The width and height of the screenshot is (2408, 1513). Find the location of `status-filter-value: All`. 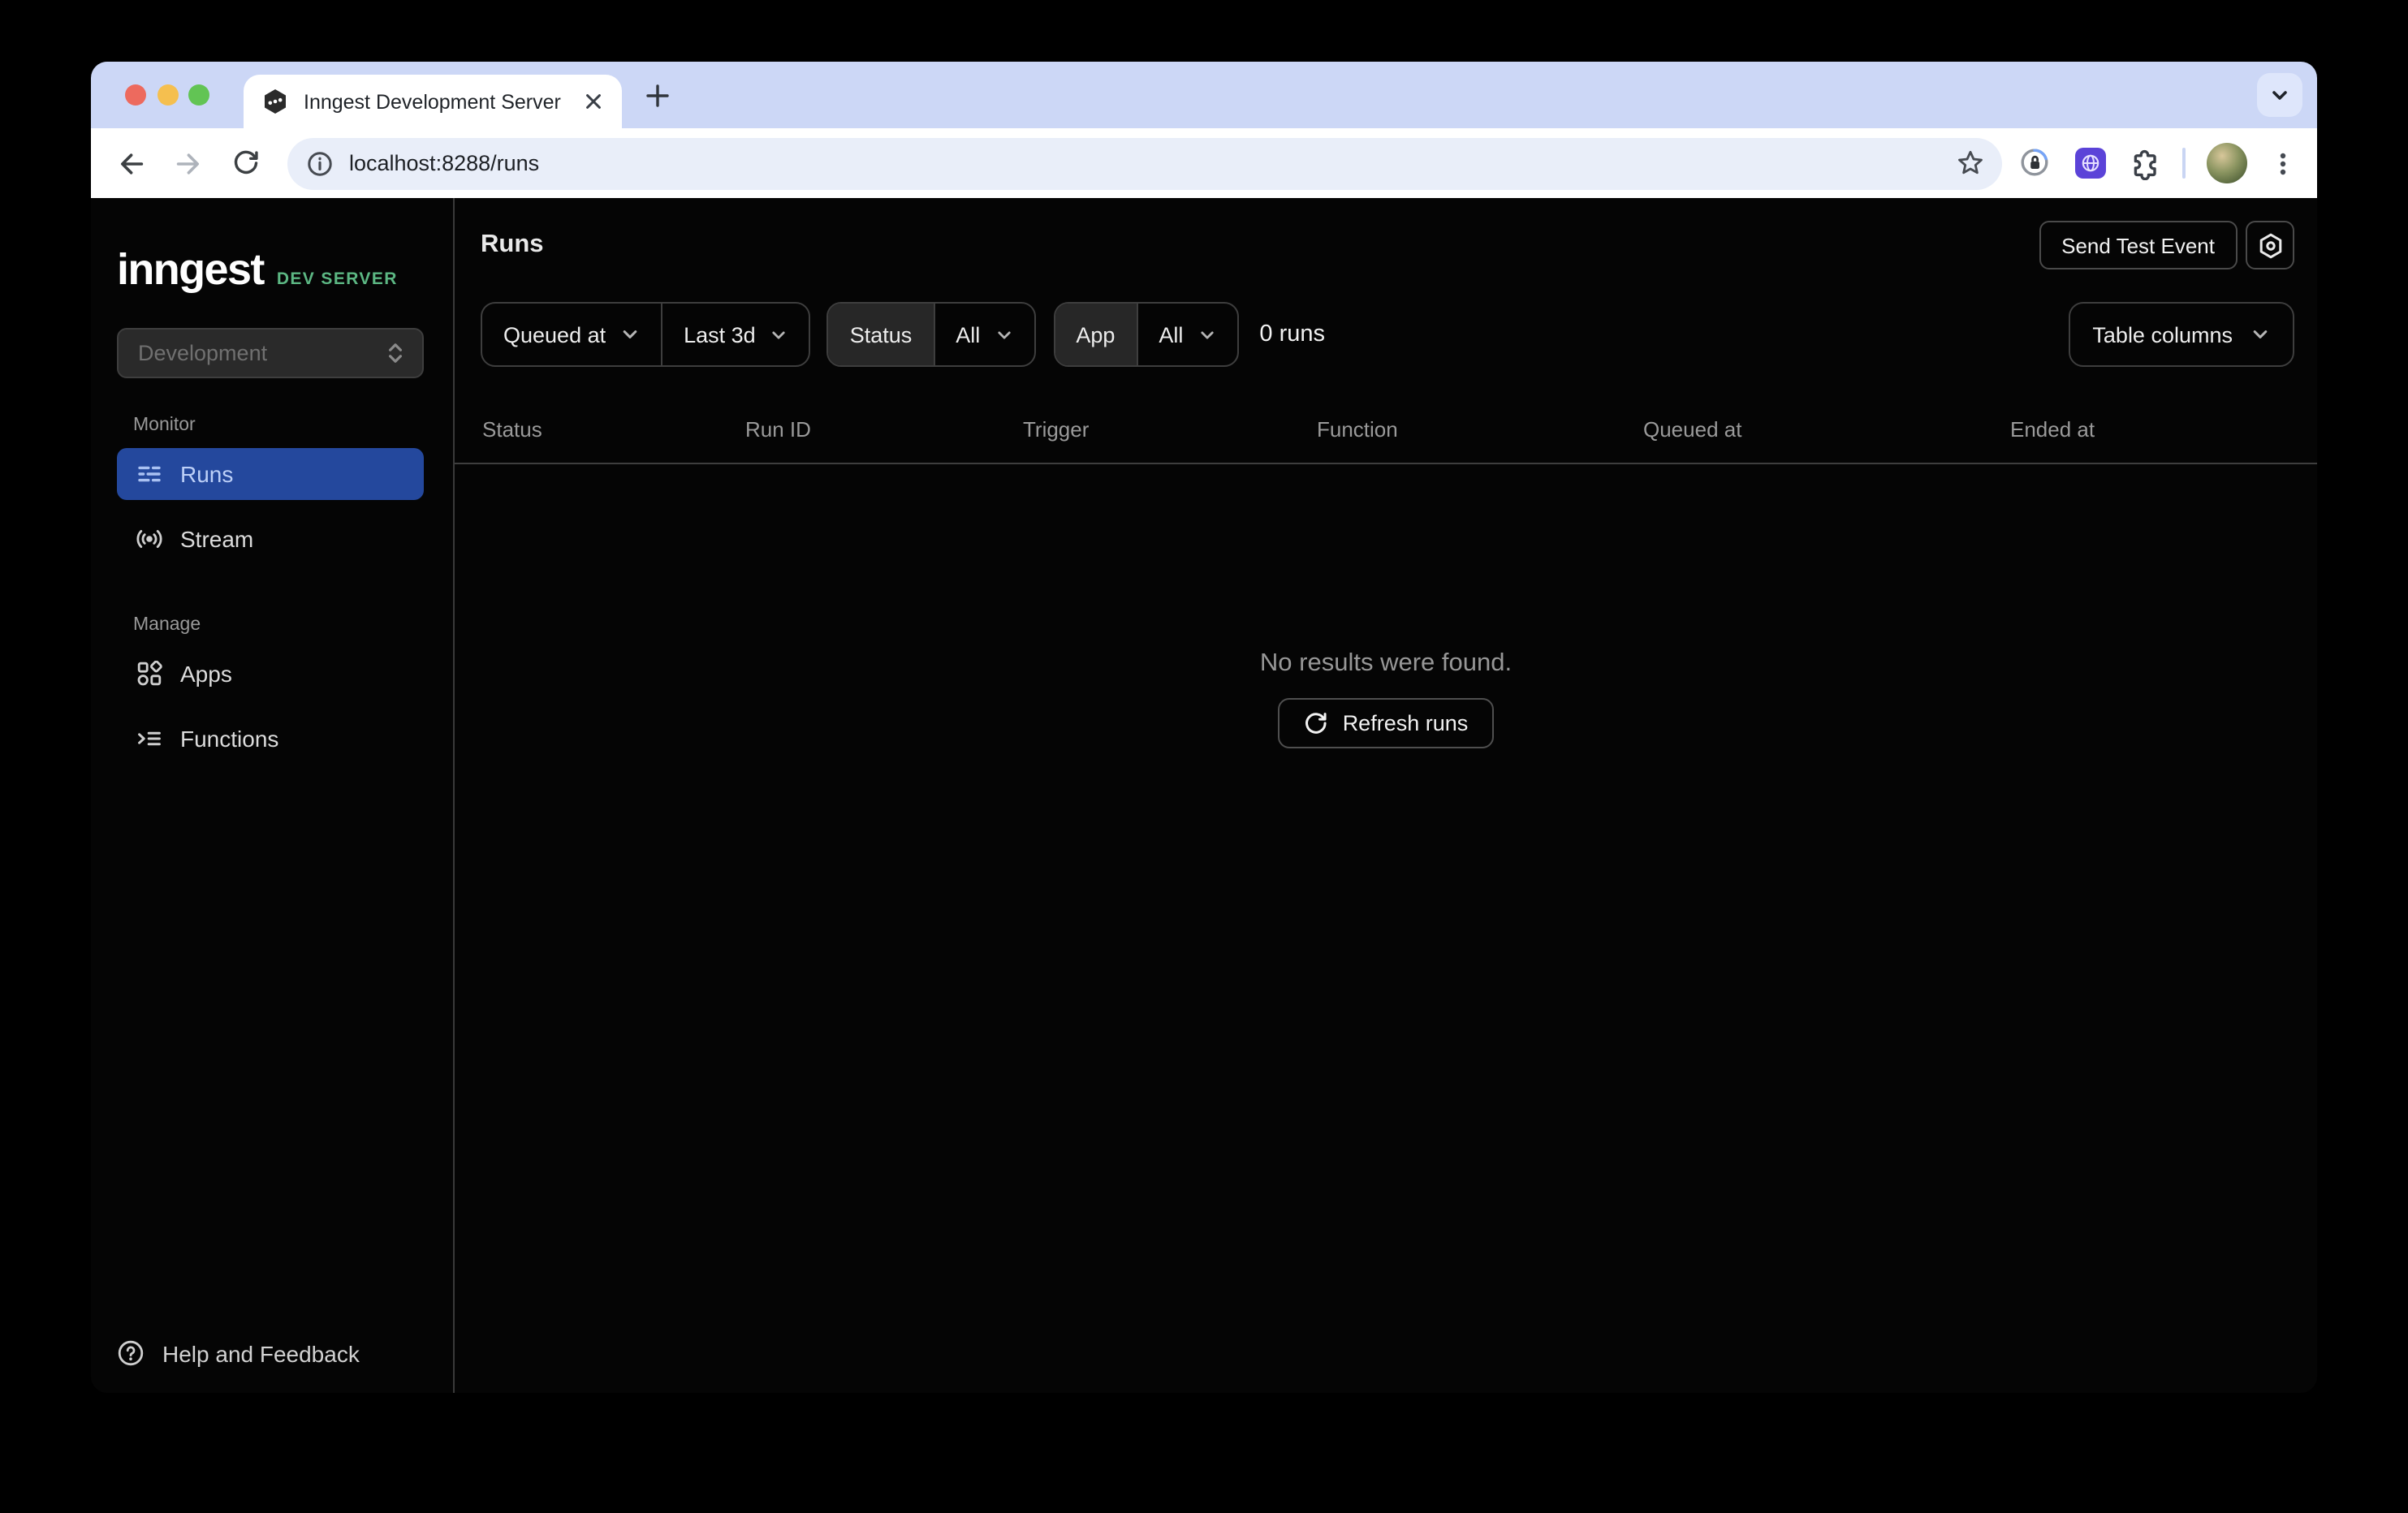

status-filter-value: All is located at coordinates (968, 334).